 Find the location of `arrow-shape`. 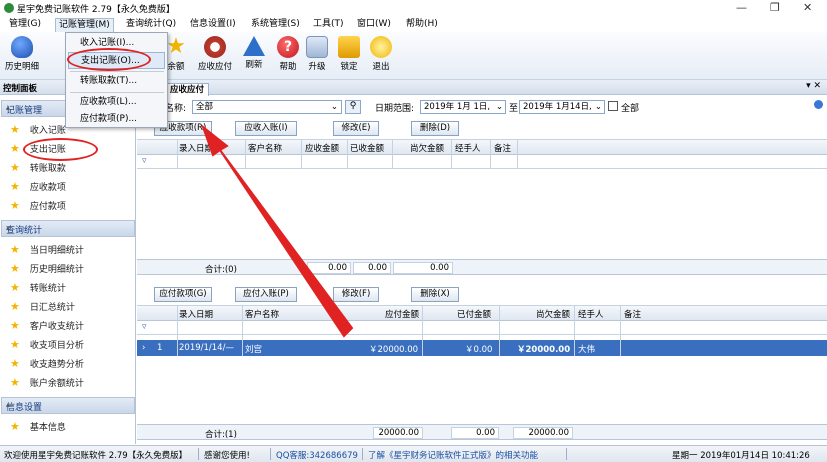

arrow-shape is located at coordinates (277, 231).